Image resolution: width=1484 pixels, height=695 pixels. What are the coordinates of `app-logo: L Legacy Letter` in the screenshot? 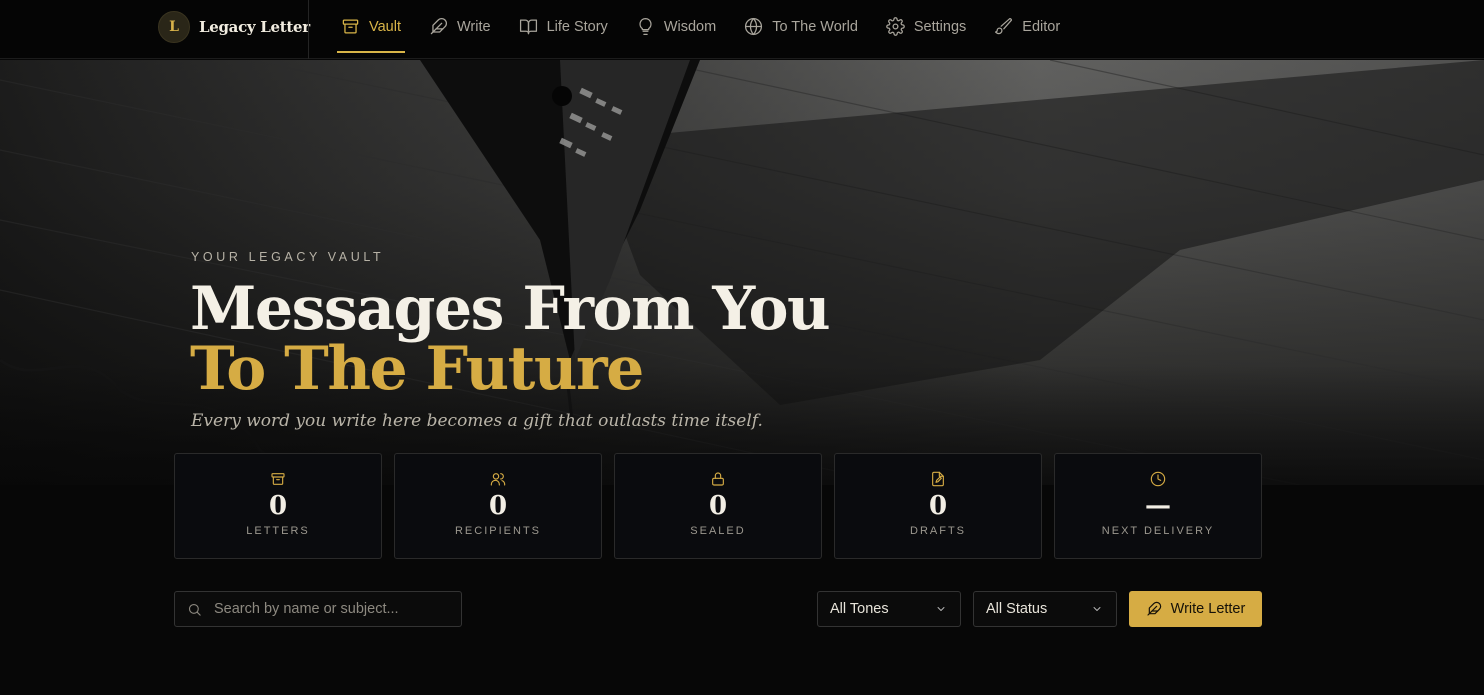 It's located at (234, 27).